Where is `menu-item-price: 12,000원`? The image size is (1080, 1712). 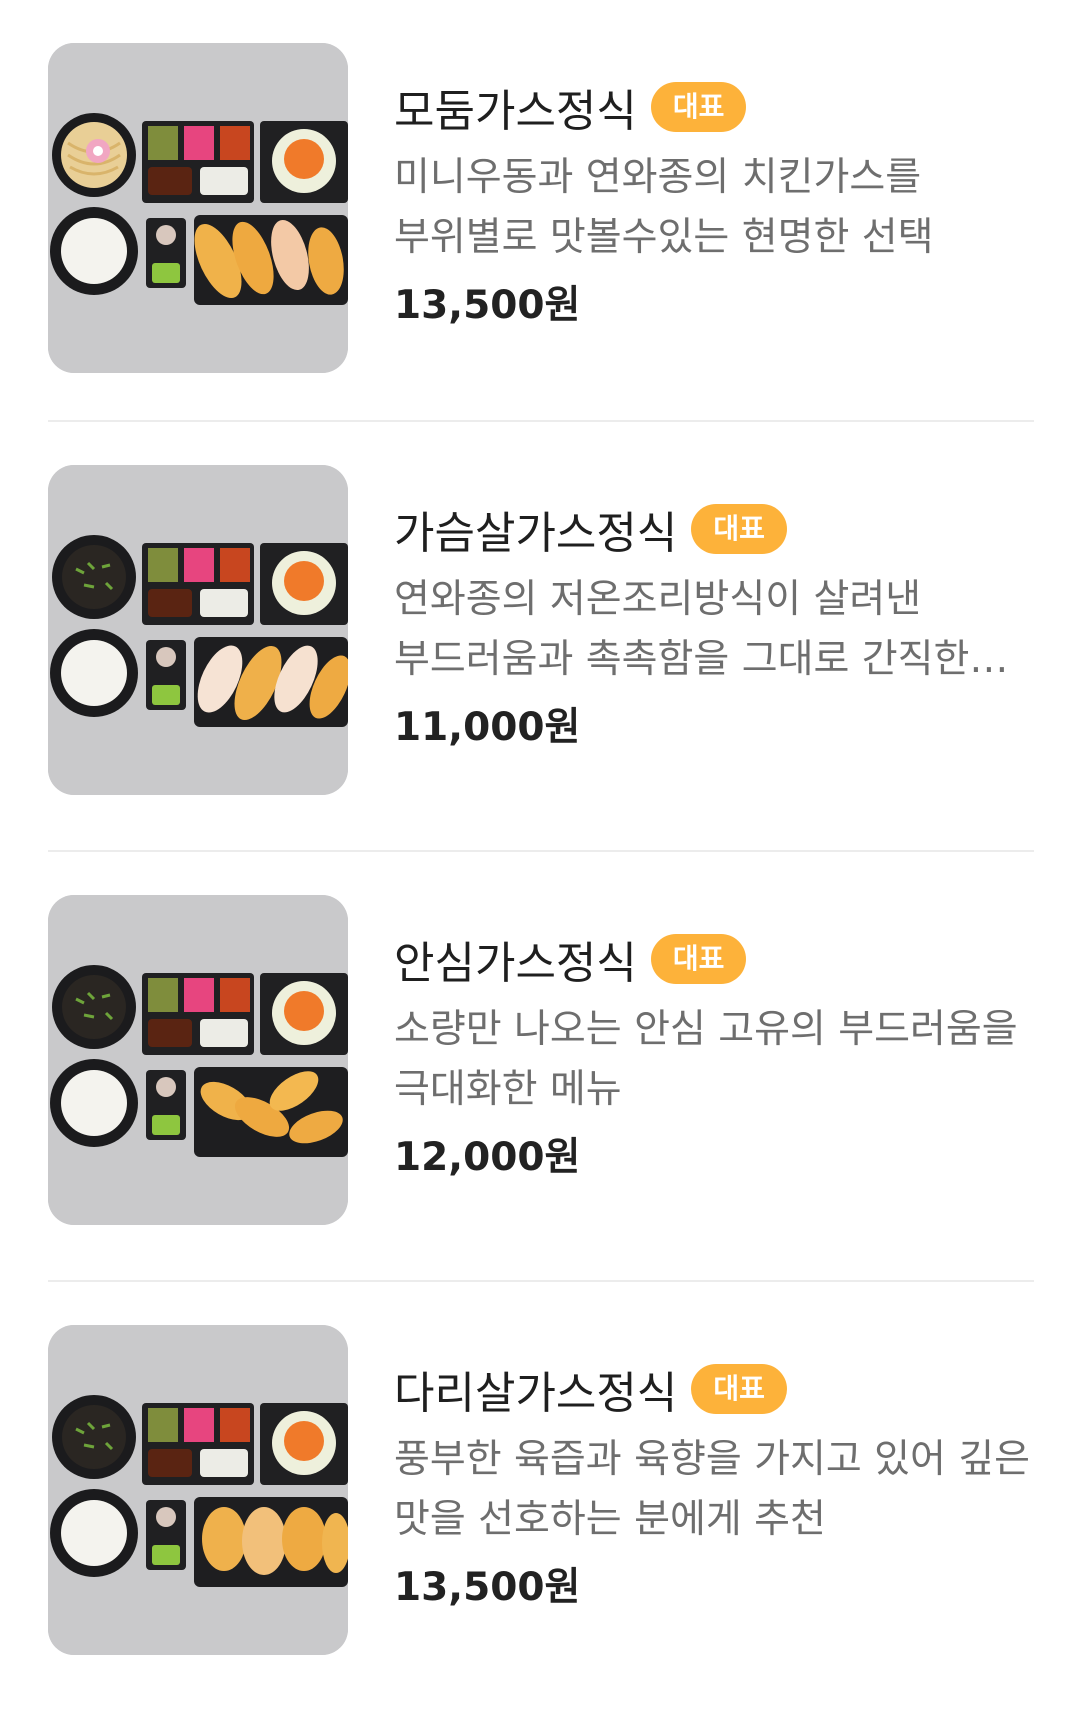
menu-item-price: 12,000원 is located at coordinates (487, 1157).